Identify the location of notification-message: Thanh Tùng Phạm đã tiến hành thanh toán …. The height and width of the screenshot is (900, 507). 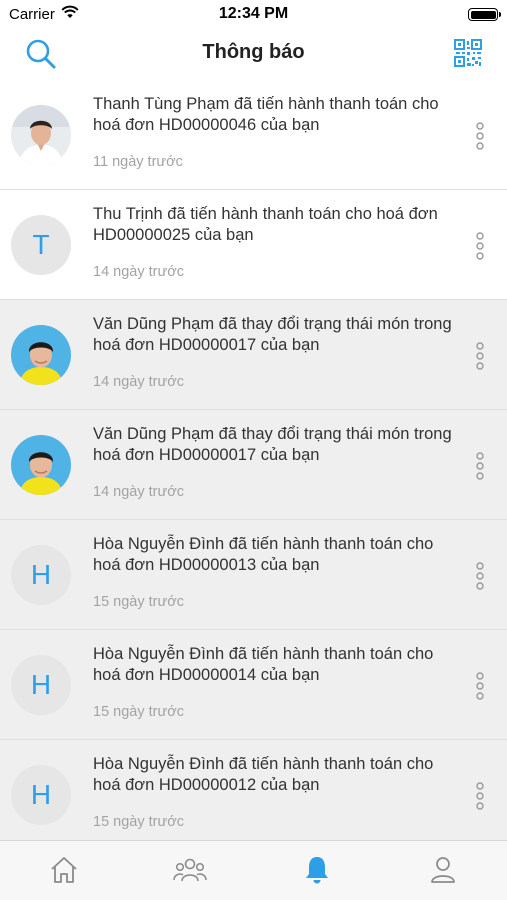
(266, 114).